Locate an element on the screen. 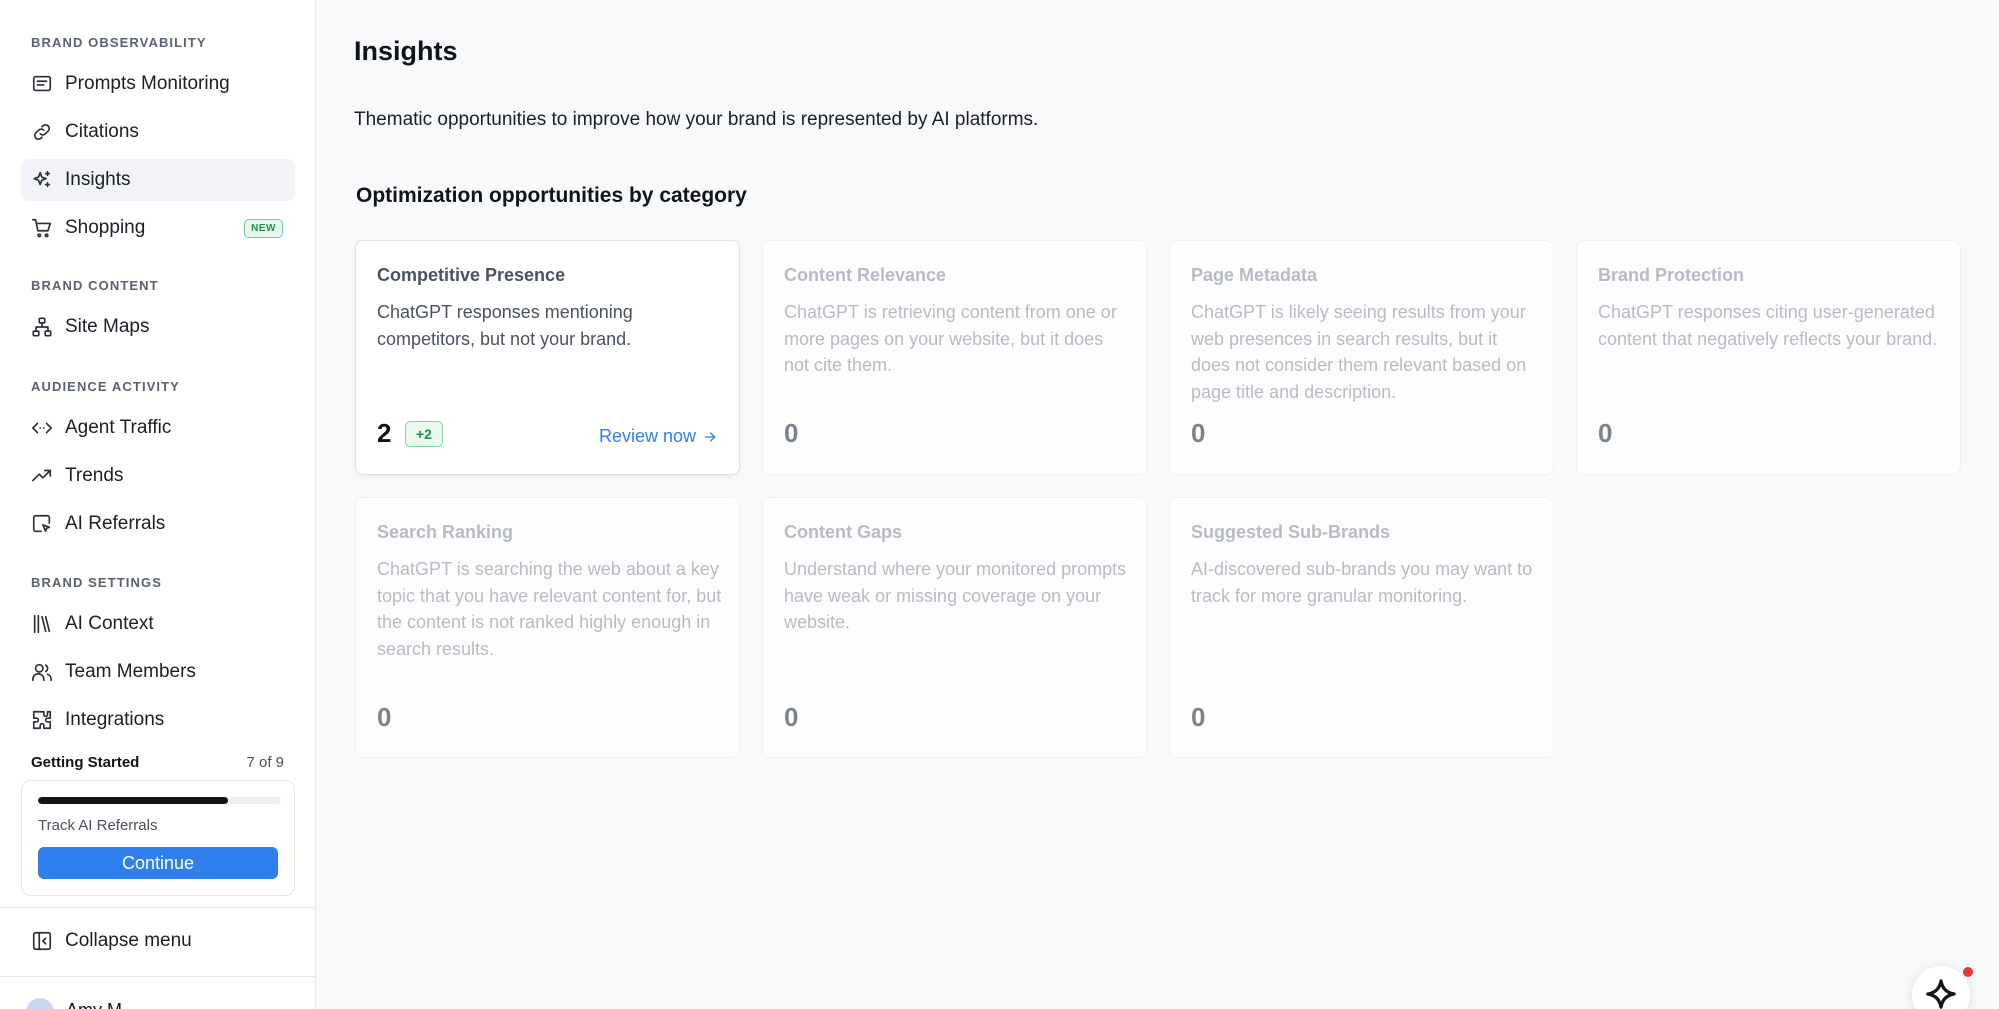 The height and width of the screenshot is (1009, 1999). message-square-icon is located at coordinates (42, 84).